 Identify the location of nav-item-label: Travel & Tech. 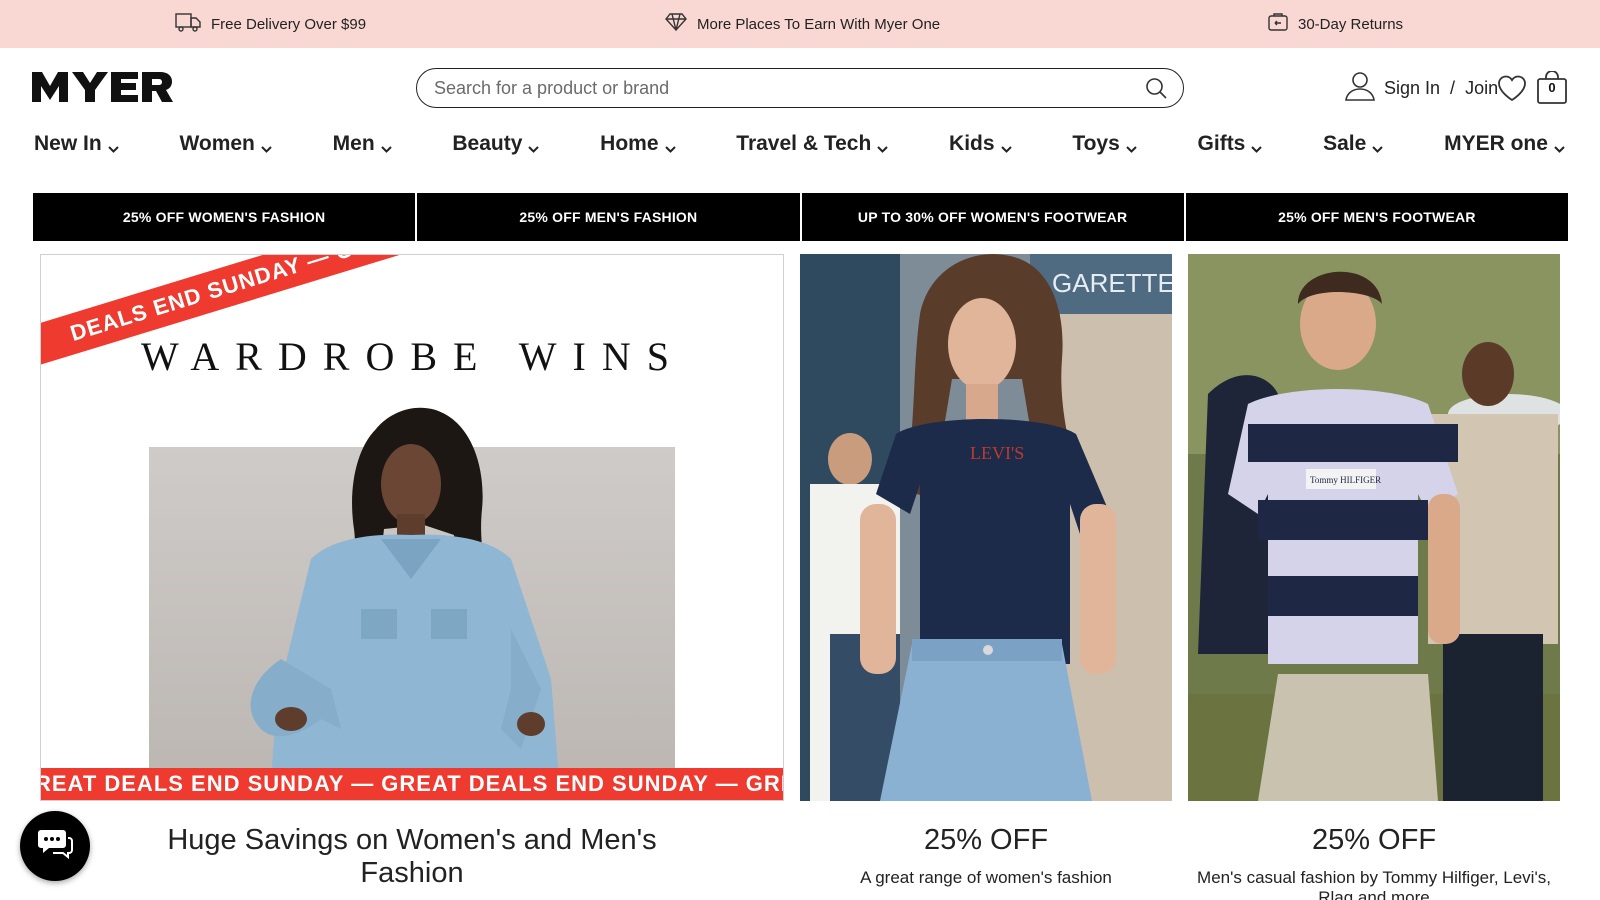
(804, 143).